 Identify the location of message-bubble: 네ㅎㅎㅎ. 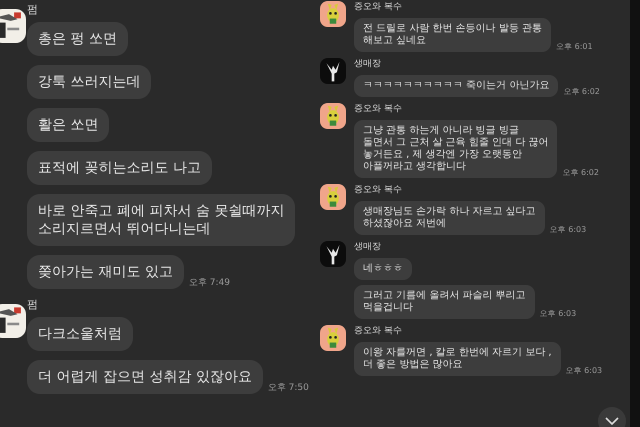
(383, 269).